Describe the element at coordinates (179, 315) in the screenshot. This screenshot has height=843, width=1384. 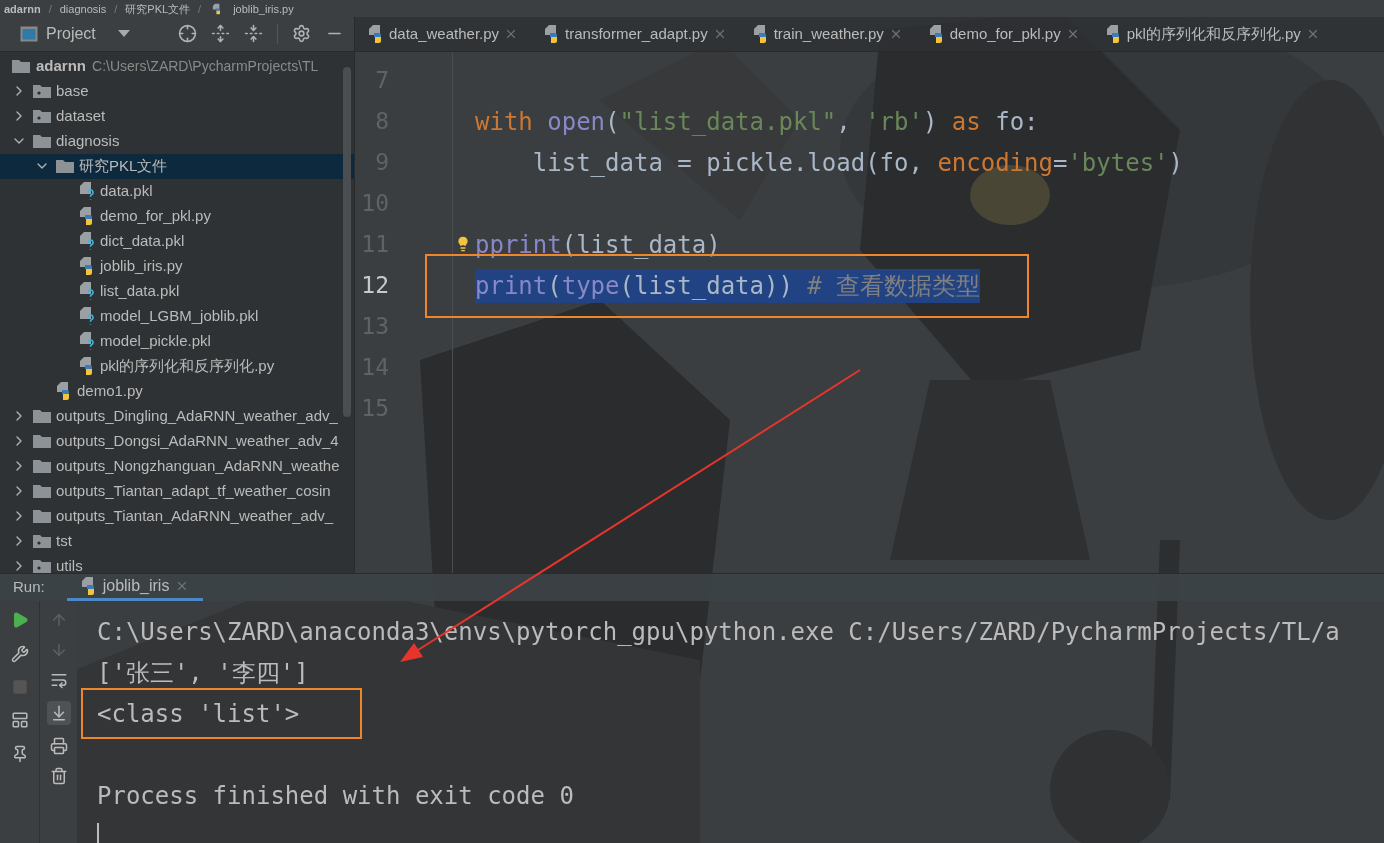
I see `tree-item-label: model_LGBM_joblib.pkl` at that location.